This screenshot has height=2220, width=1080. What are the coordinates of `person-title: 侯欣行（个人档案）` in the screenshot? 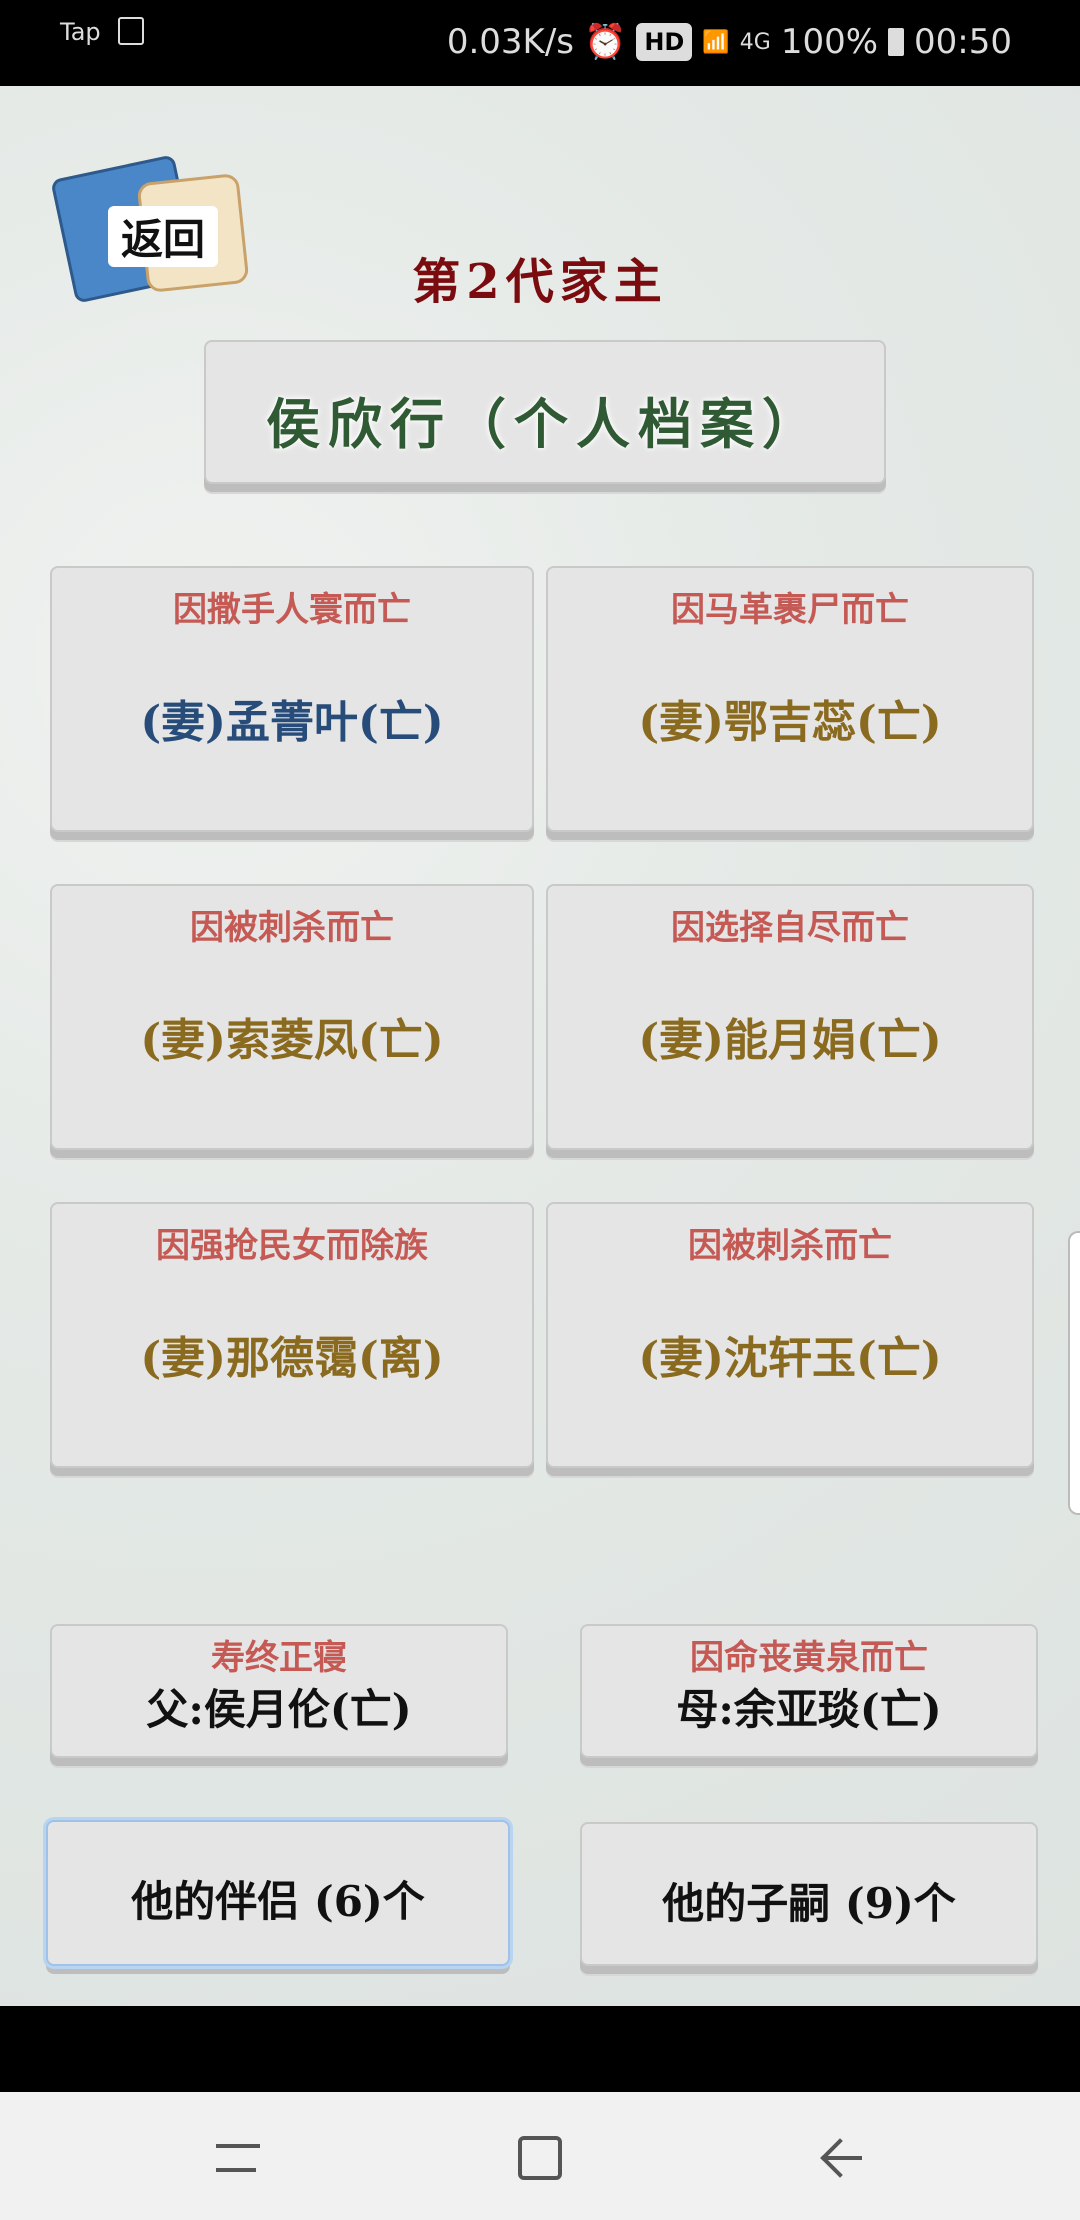 It's located at (545, 424).